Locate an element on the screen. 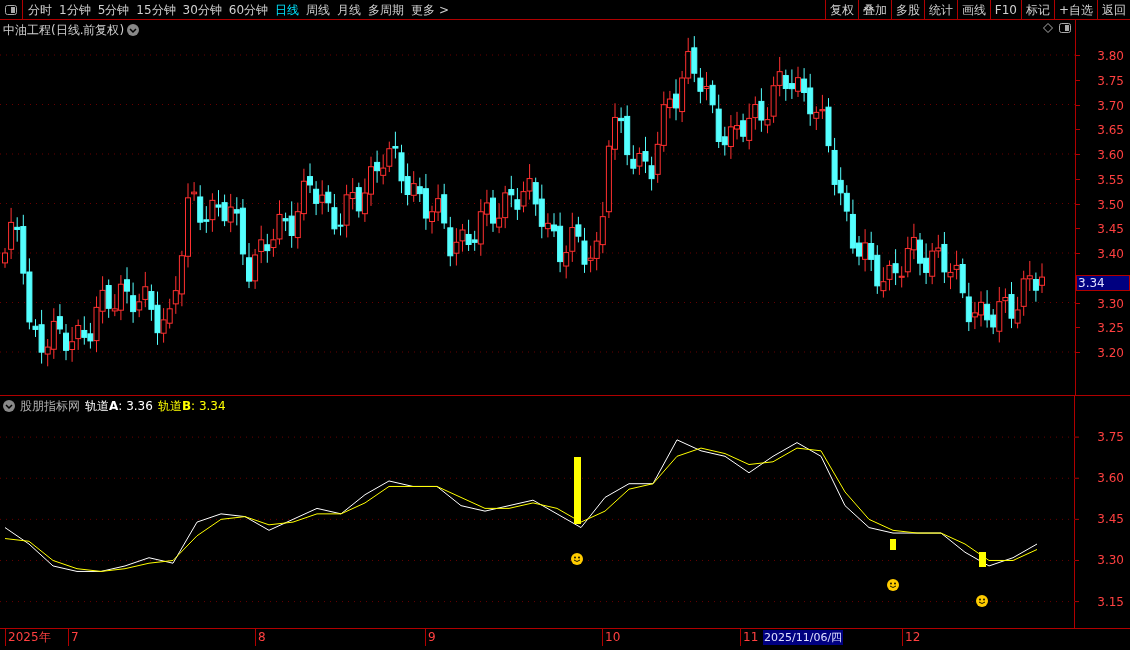  price-label: 3.75 is located at coordinates (1110, 81).